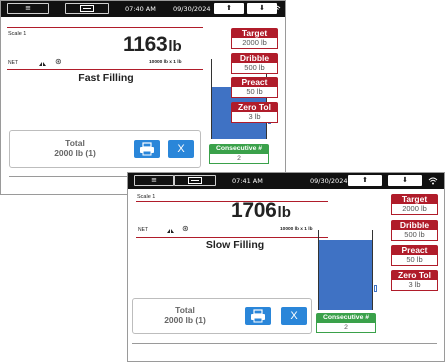 Image resolution: width=445 pixels, height=362 pixels. I want to click on status-time: 07:40 AM, so click(140, 9).